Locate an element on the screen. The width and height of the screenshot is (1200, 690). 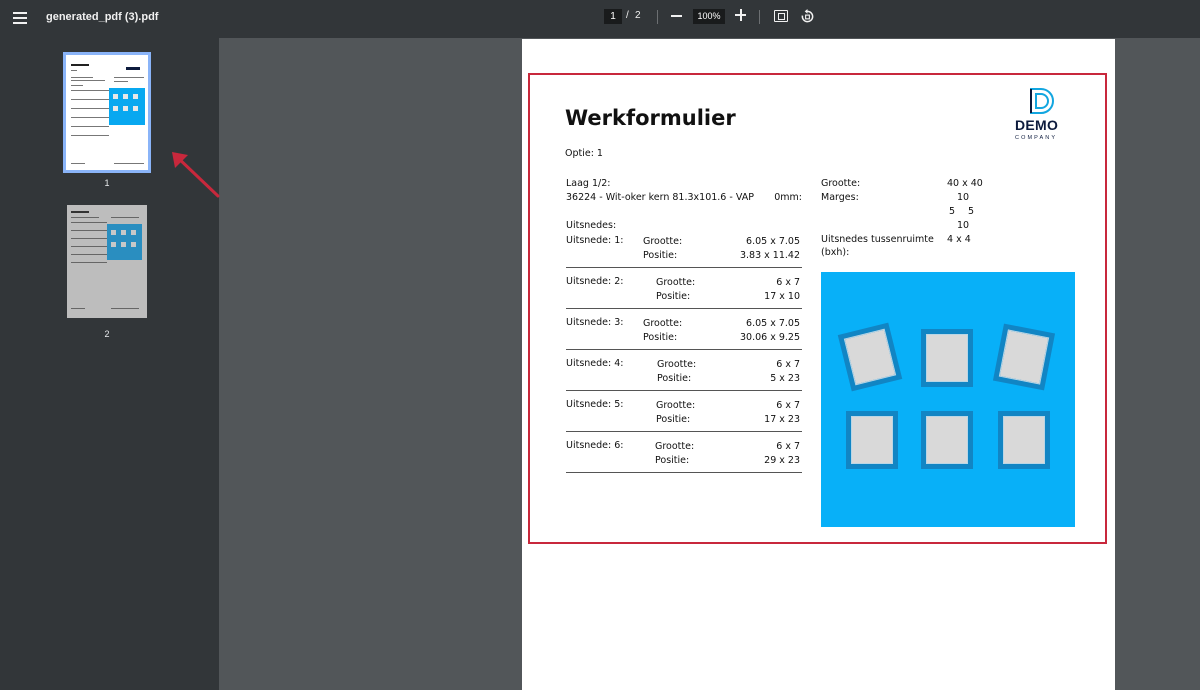
option-label: Optie: 1 is located at coordinates (584, 153).